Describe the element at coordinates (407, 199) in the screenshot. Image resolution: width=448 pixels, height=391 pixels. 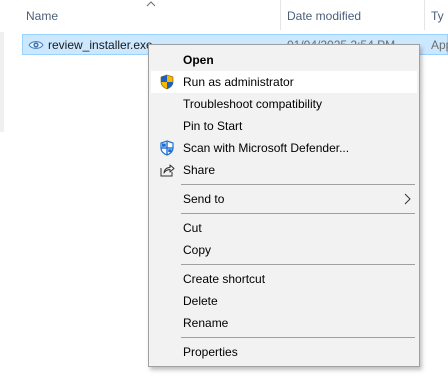
I see `chevron-right-icon` at that location.